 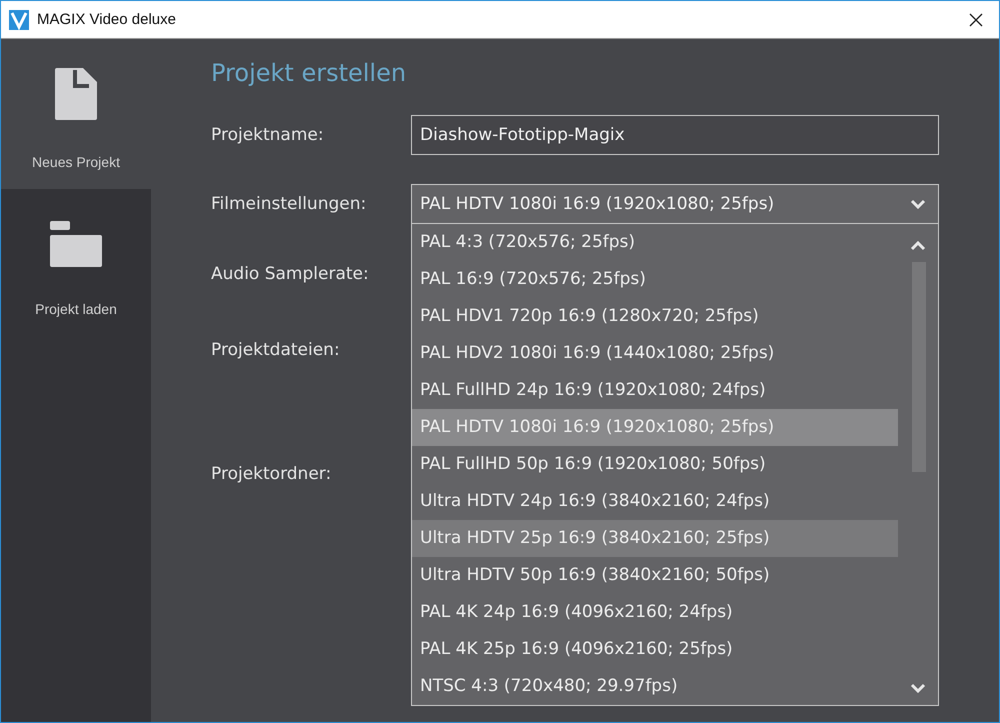 I want to click on field-label: Projektname:, so click(x=268, y=135).